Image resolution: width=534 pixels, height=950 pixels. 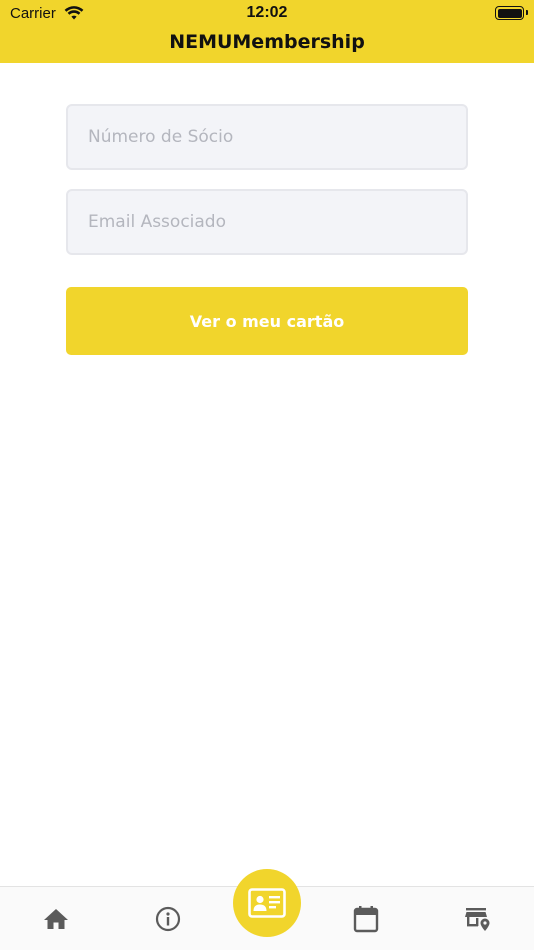 I want to click on home-icon, so click(x=55, y=919).